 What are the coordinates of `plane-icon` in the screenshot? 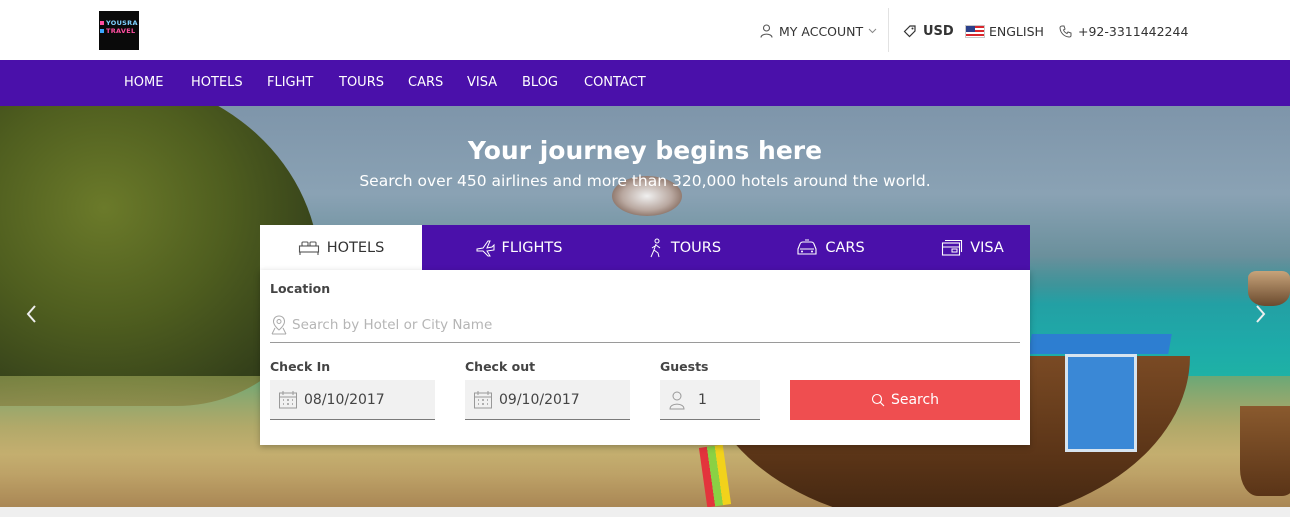 It's located at (485, 248).